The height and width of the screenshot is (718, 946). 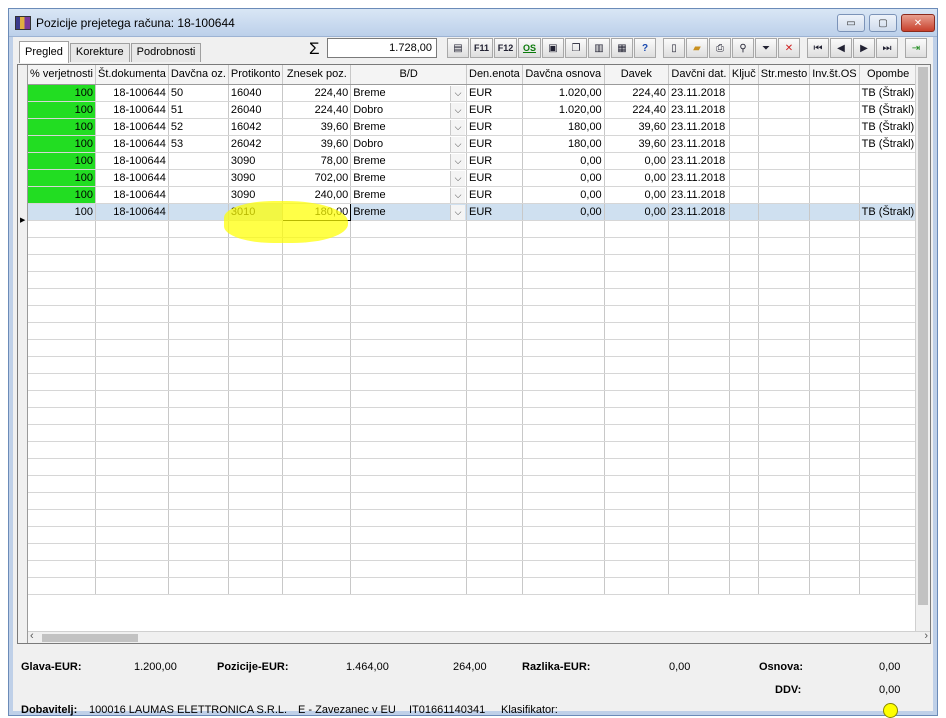 What do you see at coordinates (44, 52) in the screenshot?
I see `tab-pregled: Pregled` at bounding box center [44, 52].